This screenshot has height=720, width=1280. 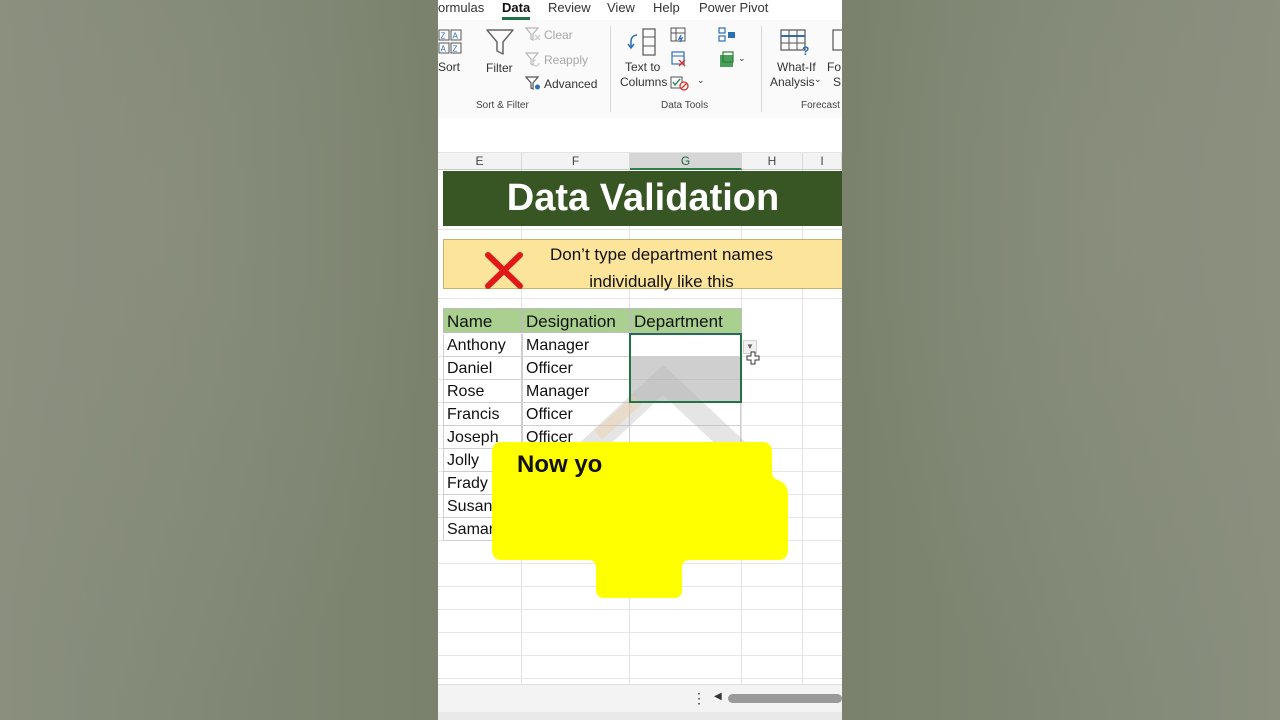 What do you see at coordinates (661, 281) in the screenshot?
I see `warning-line-2: individually like this` at bounding box center [661, 281].